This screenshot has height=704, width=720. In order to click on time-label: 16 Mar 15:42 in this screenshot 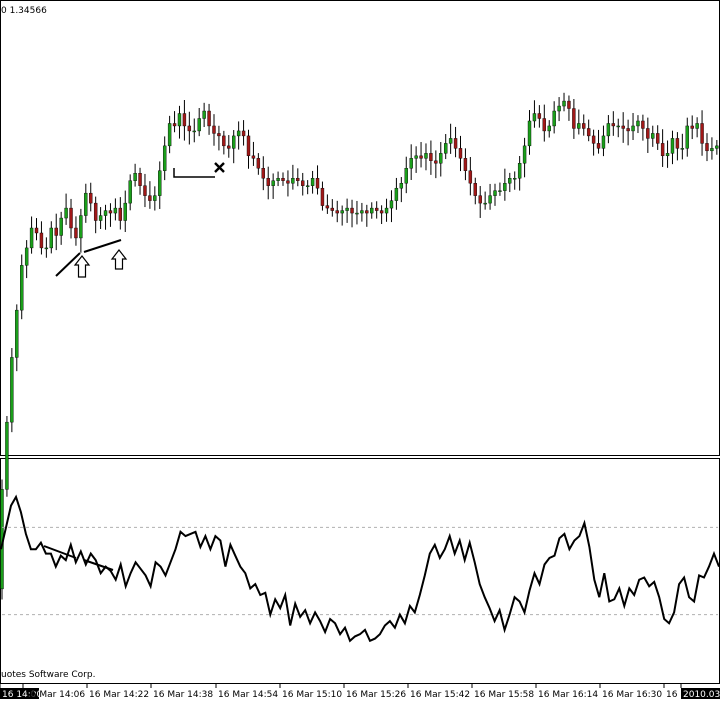, I will do `click(440, 695)`.